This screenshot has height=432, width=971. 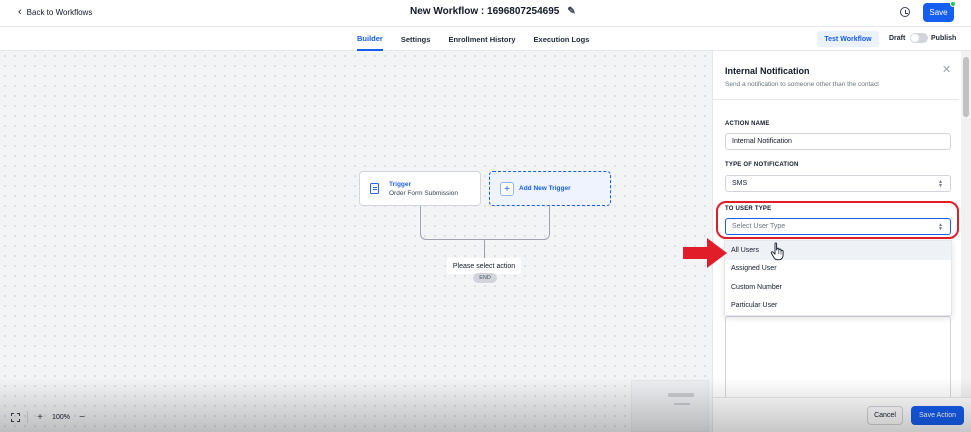 What do you see at coordinates (838, 287) in the screenshot?
I see `option-custom-number: Custom Number` at bounding box center [838, 287].